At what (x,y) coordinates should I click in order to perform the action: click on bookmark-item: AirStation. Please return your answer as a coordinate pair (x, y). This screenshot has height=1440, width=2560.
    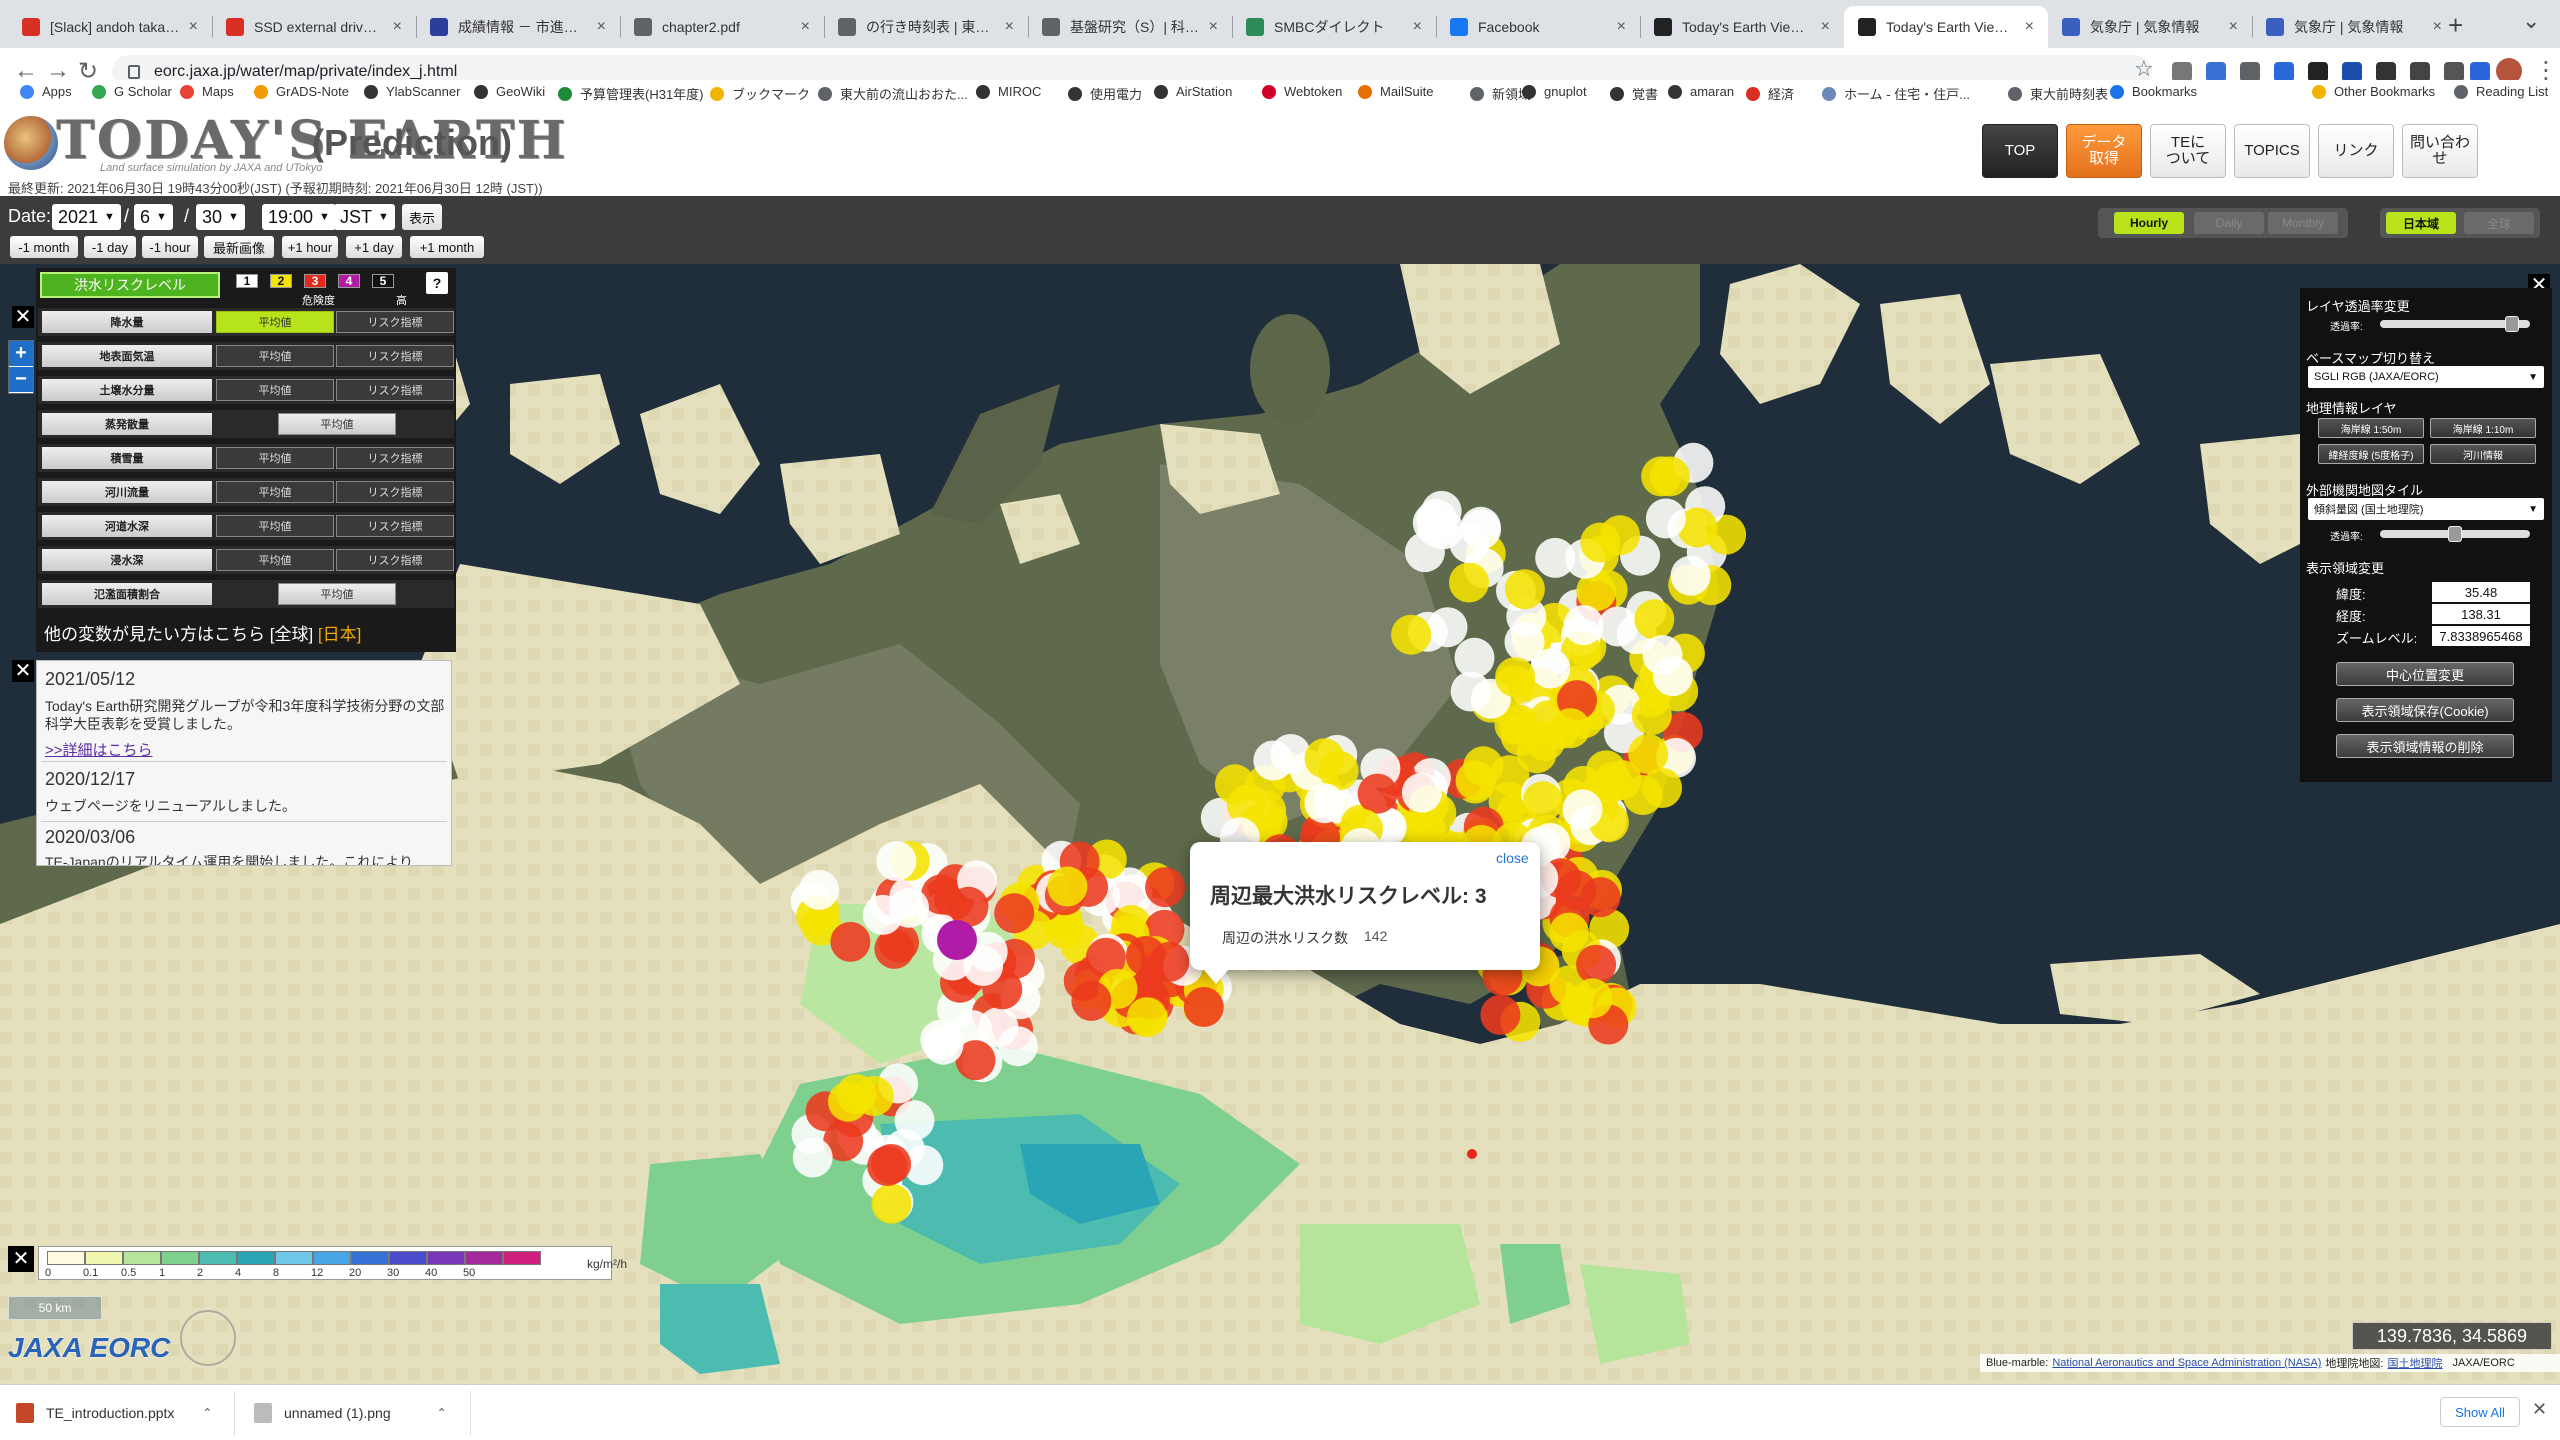
    Looking at the image, I should click on (1193, 91).